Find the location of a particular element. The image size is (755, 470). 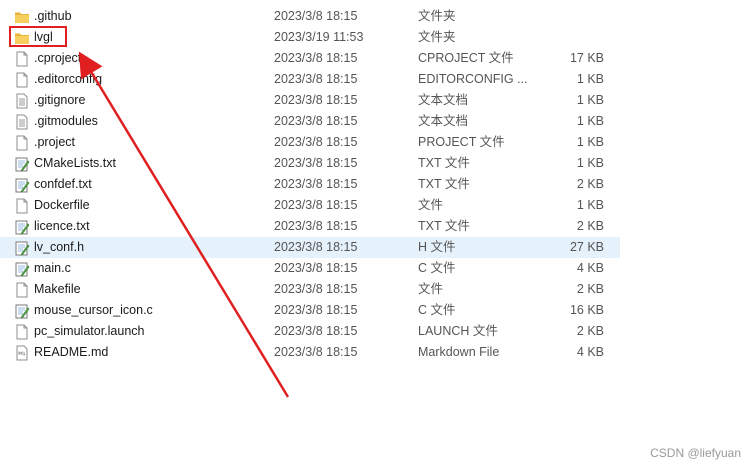

file-row: .gitignore 2023/3/8 18:15 文本文档 1 KB is located at coordinates (310, 100).